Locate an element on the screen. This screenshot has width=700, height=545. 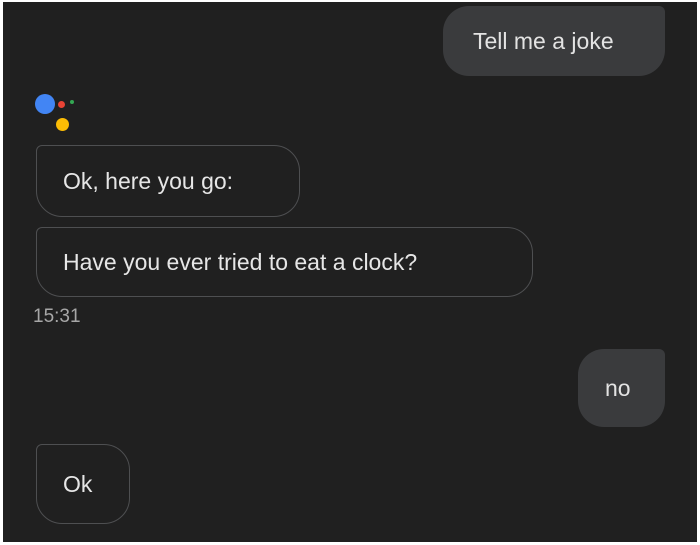
logo-yellow-dot is located at coordinates (62, 124).